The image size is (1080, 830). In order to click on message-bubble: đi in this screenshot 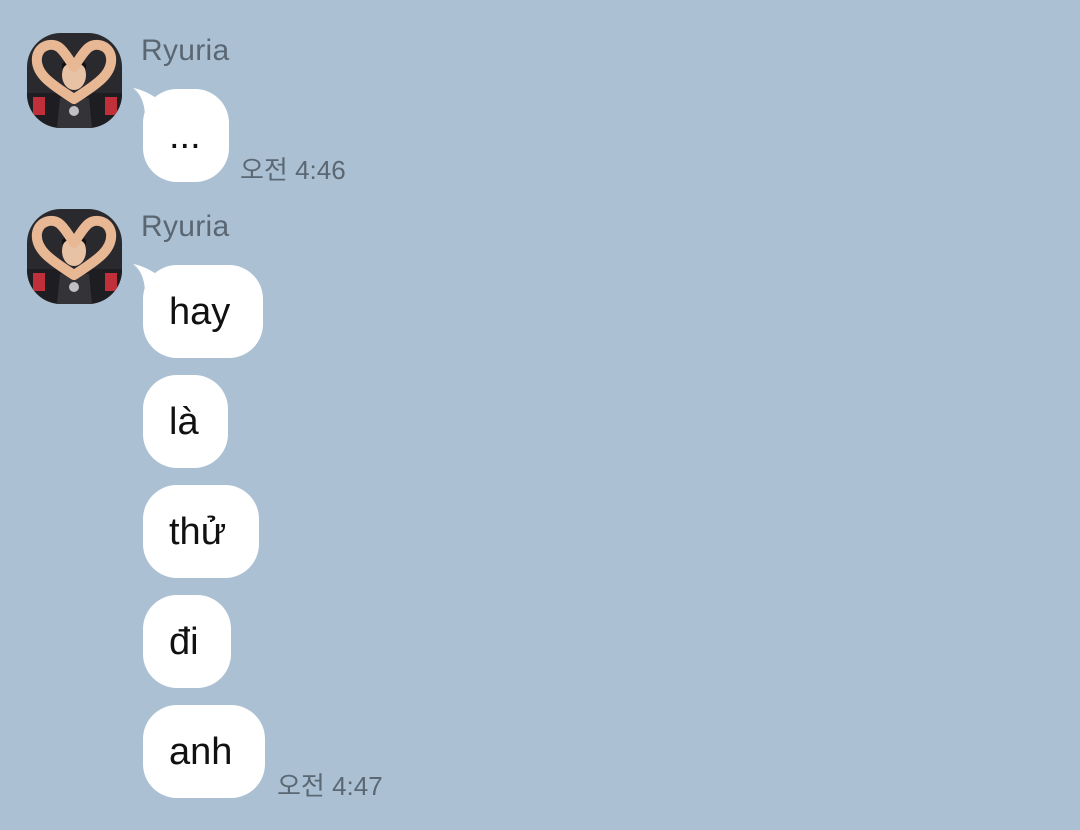, I will do `click(187, 641)`.